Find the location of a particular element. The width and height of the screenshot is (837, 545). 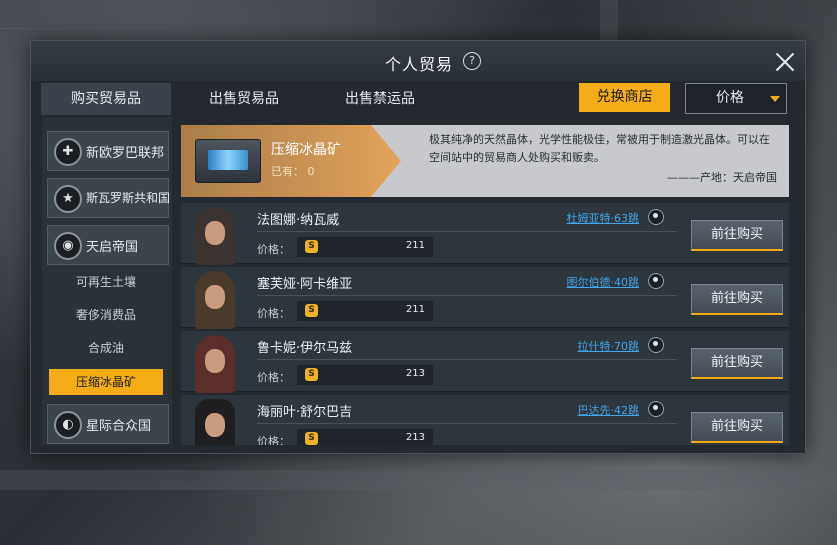

sort-label: 价格 is located at coordinates (730, 98).